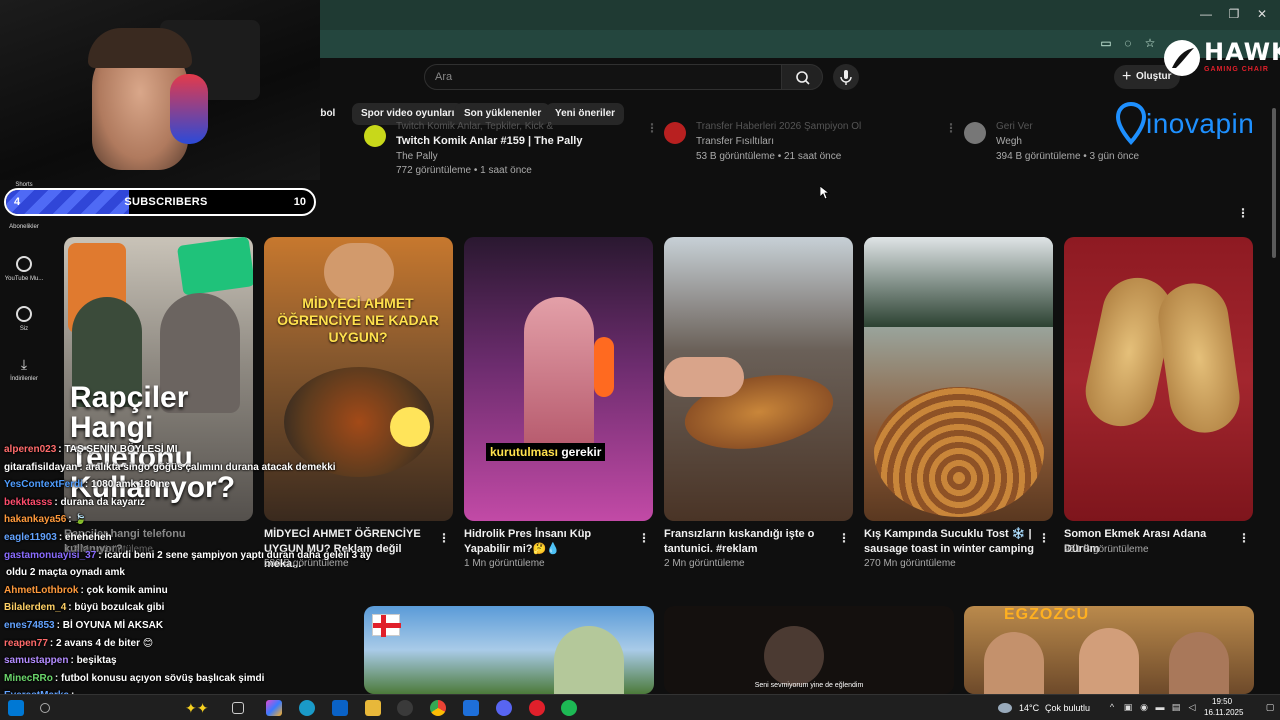  What do you see at coordinates (549, 542) in the screenshot?
I see `short-title-3: Hidrolik Pres İnsanı Küp Yapabilir mi?🤔💧` at bounding box center [549, 542].